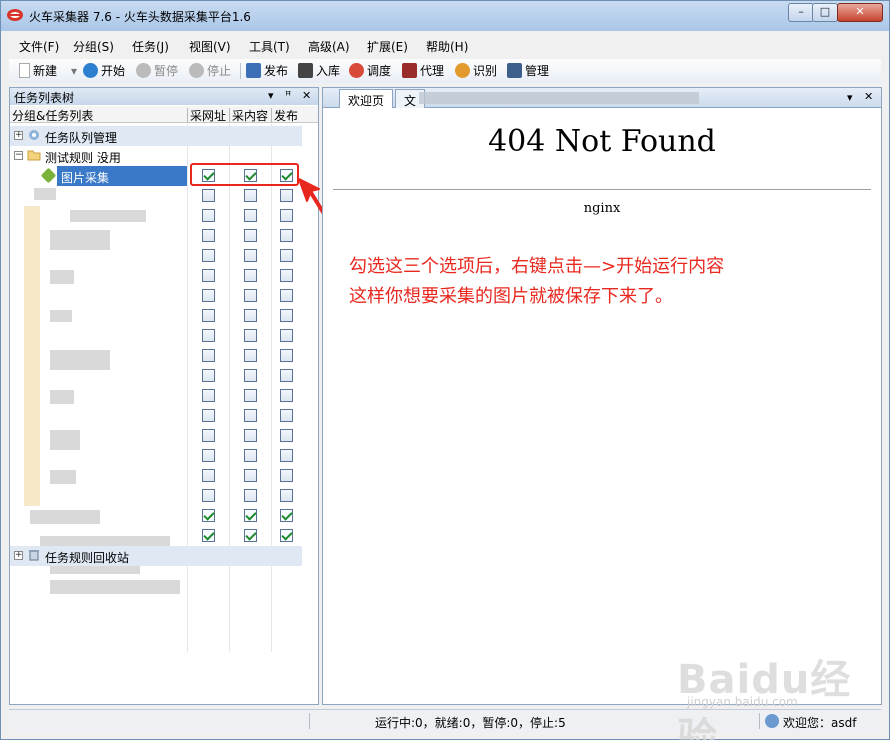  Describe the element at coordinates (801, 12) in the screenshot. I see `minimize-button: –` at that location.